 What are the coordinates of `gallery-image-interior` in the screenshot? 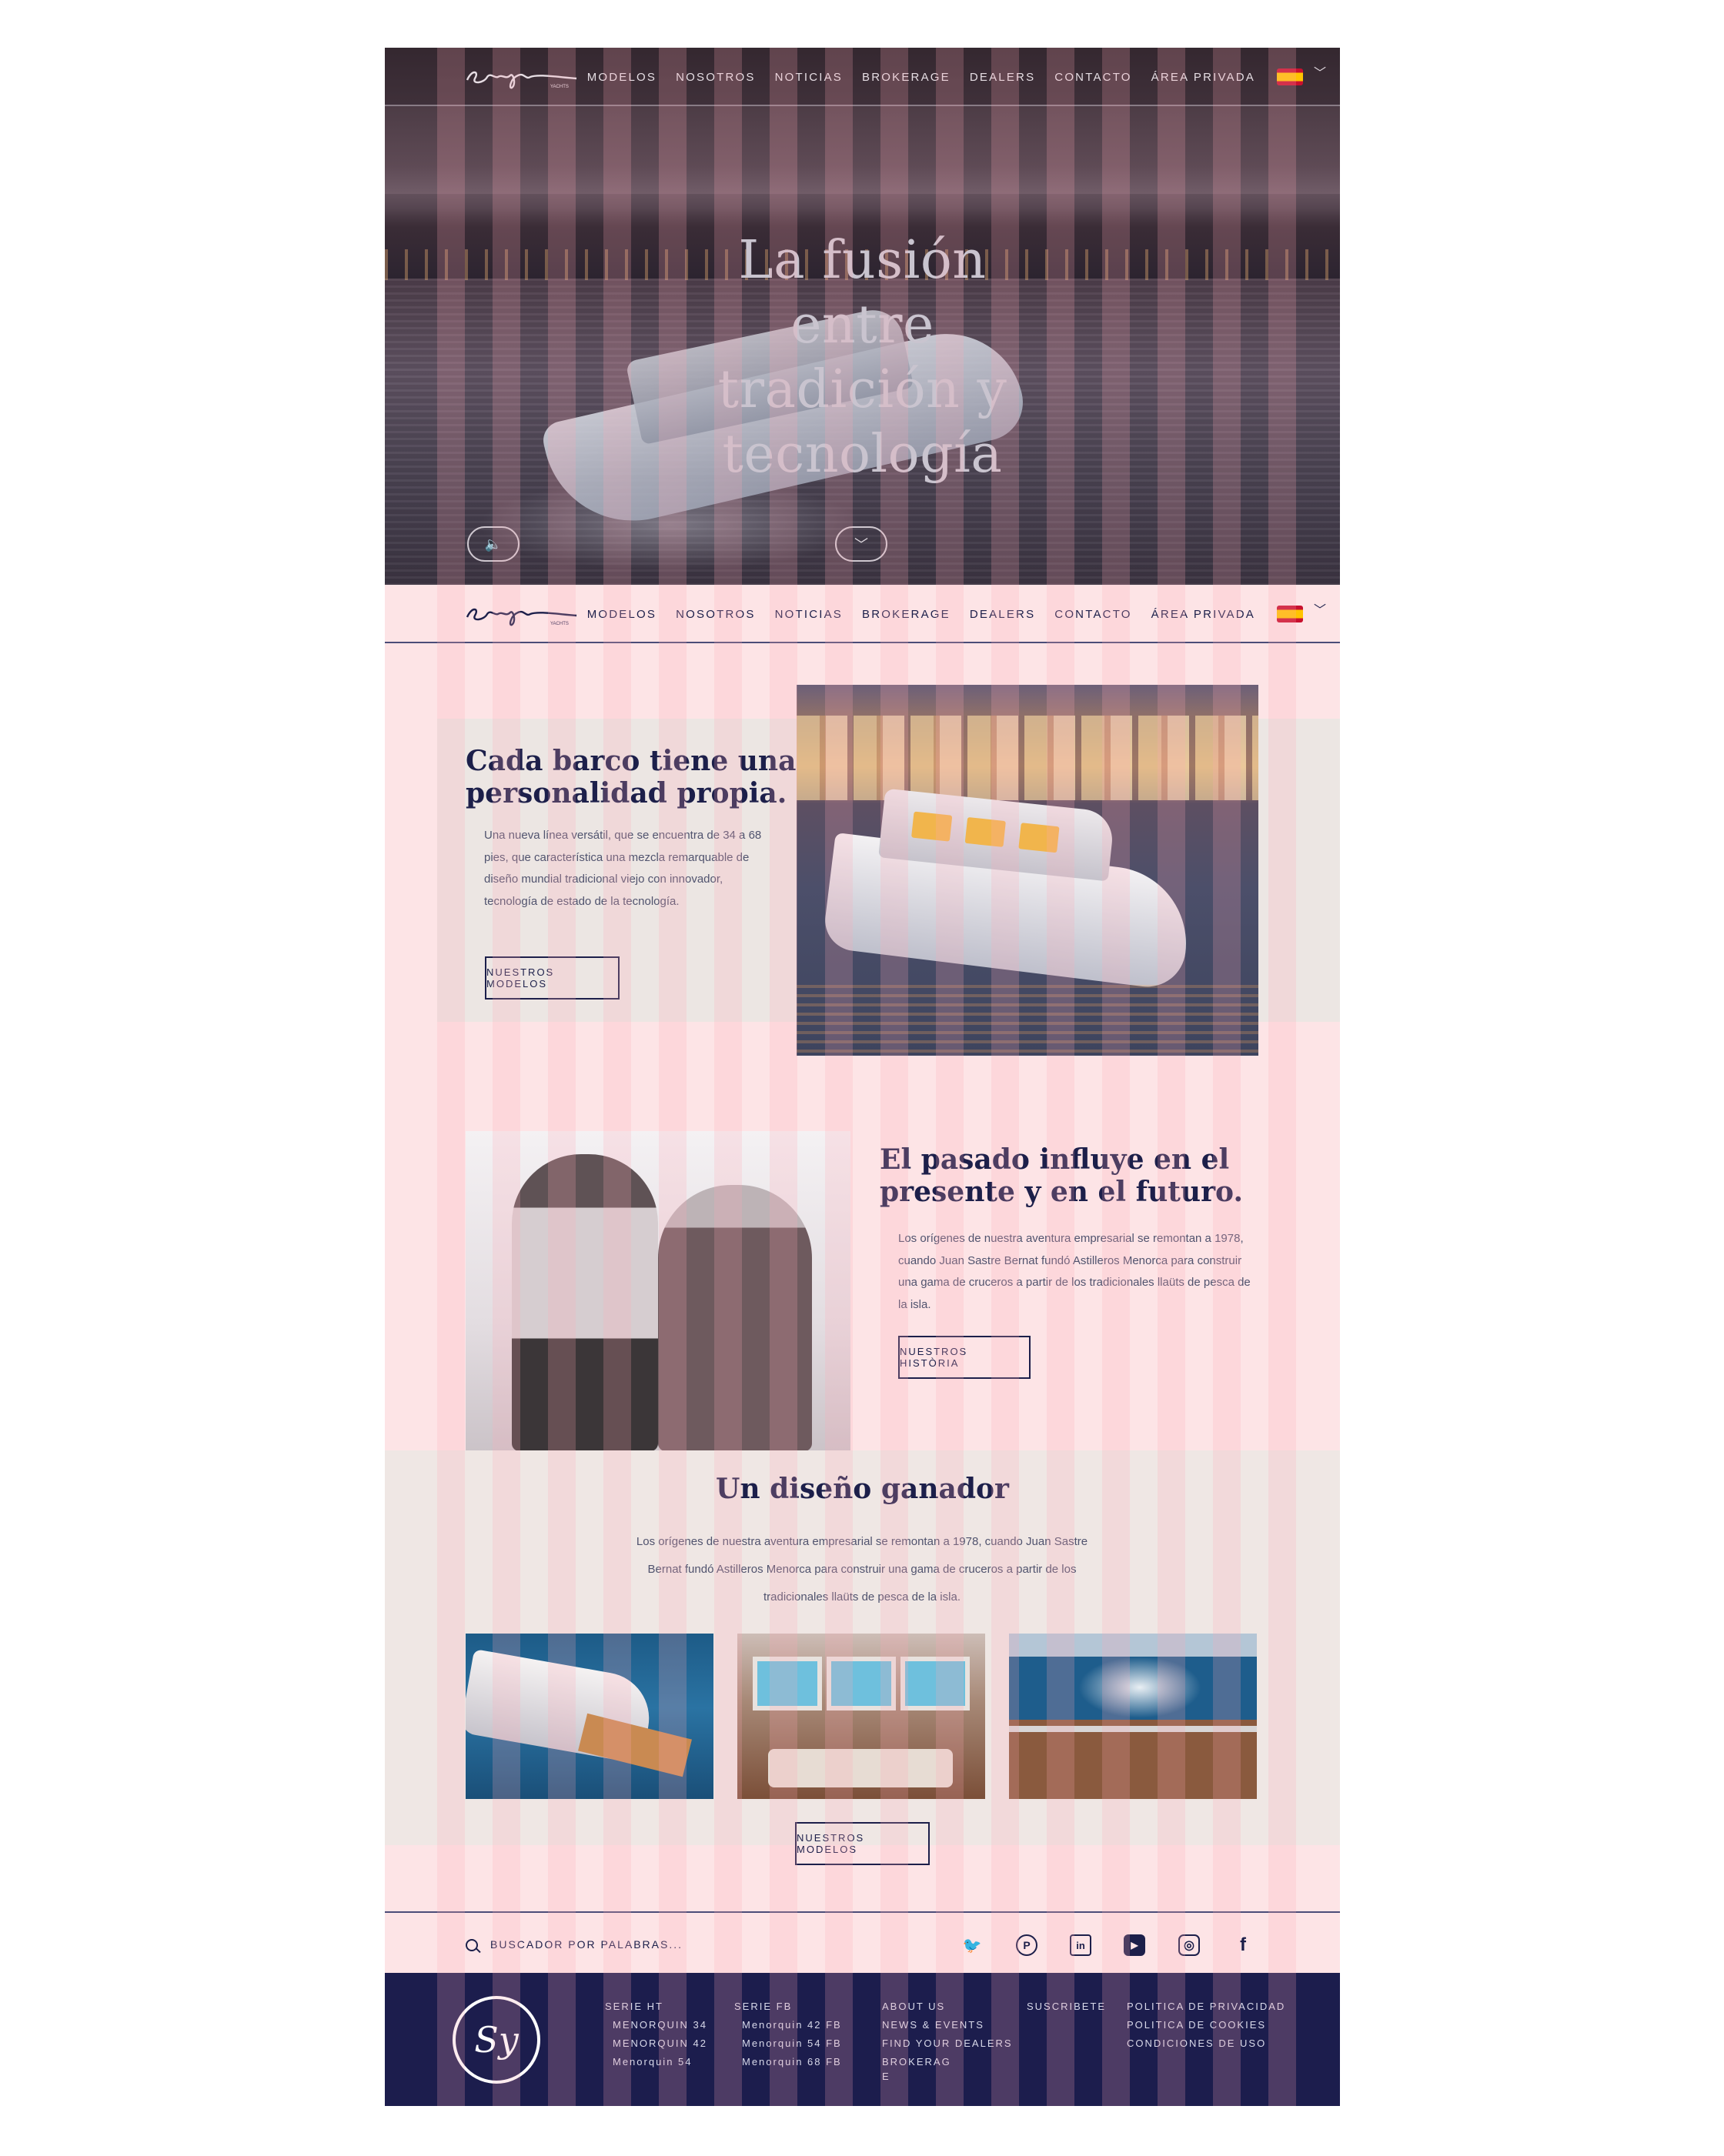 It's located at (861, 1716).